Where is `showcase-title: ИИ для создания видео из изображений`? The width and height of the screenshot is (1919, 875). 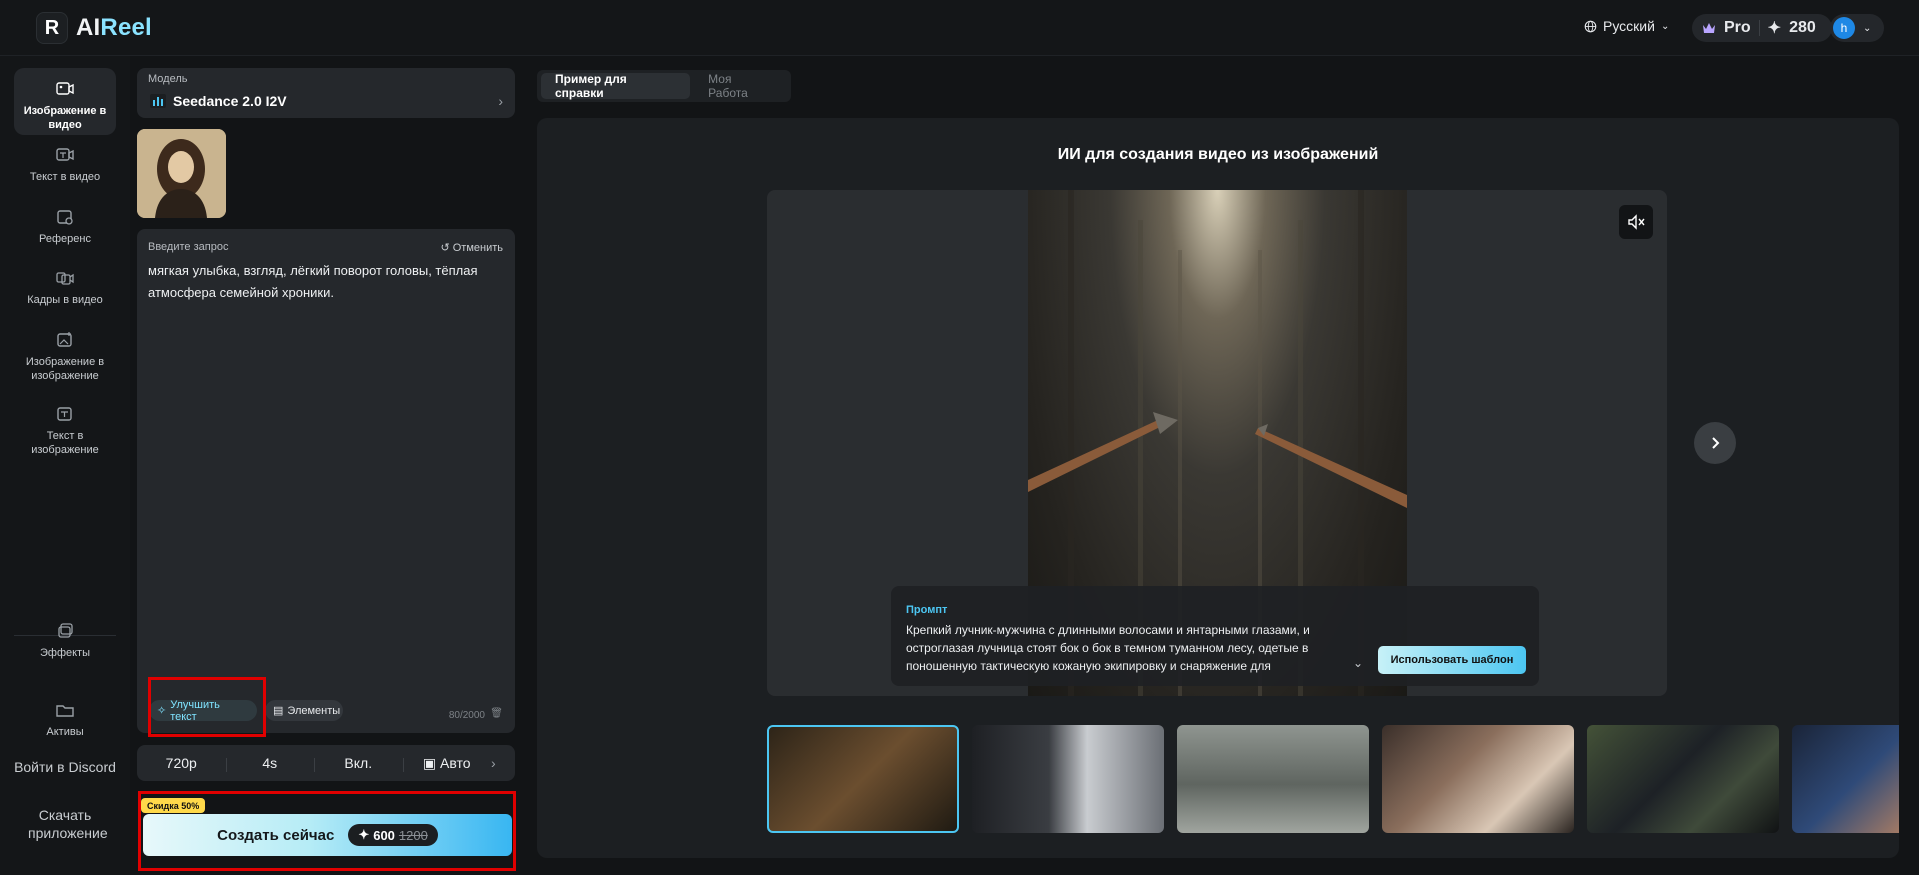
showcase-title: ИИ для создания видео из изображений is located at coordinates (1218, 154).